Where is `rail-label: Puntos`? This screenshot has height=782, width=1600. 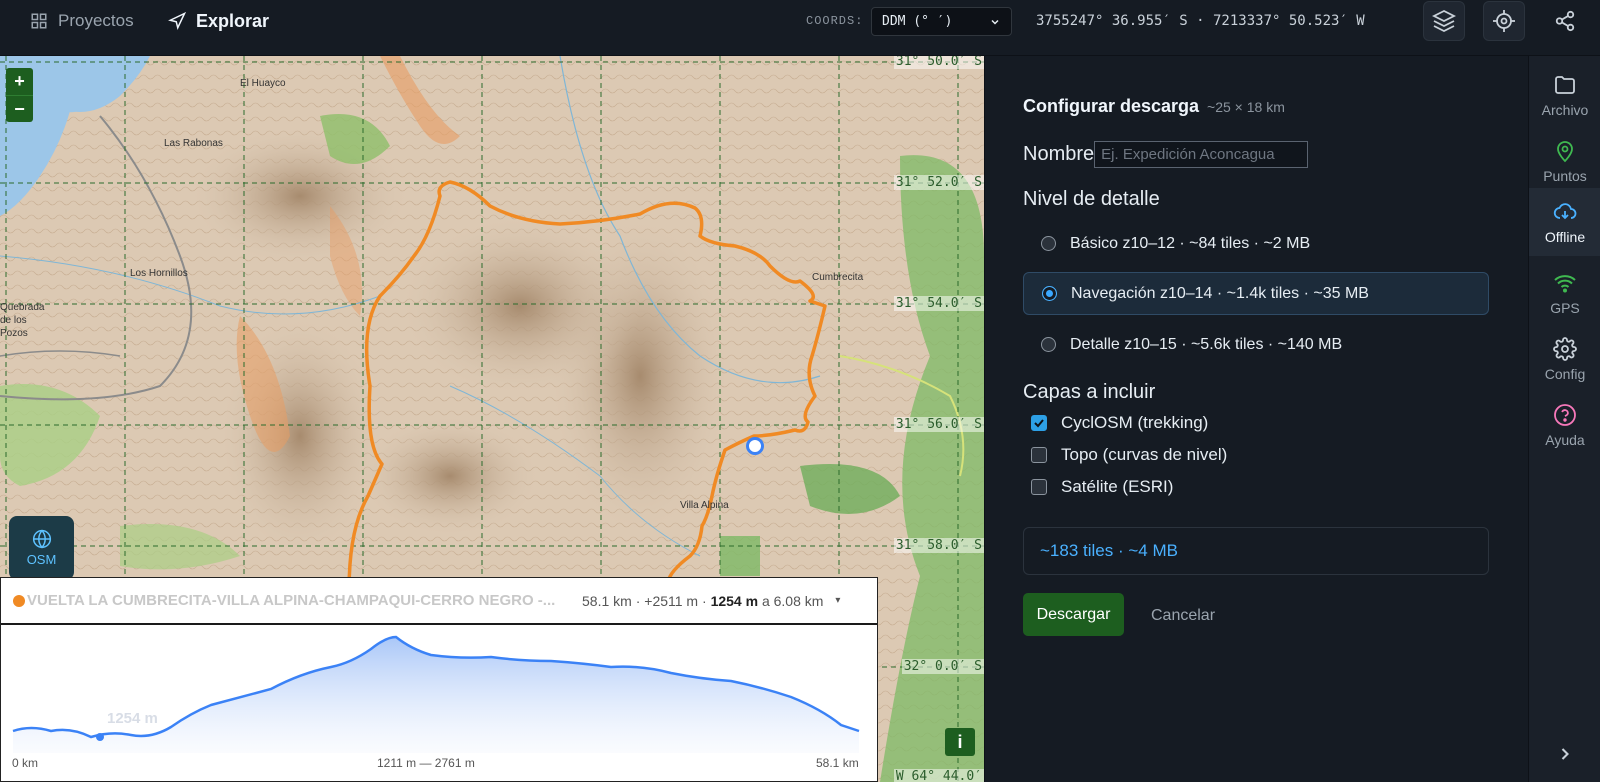 rail-label: Puntos is located at coordinates (1565, 175).